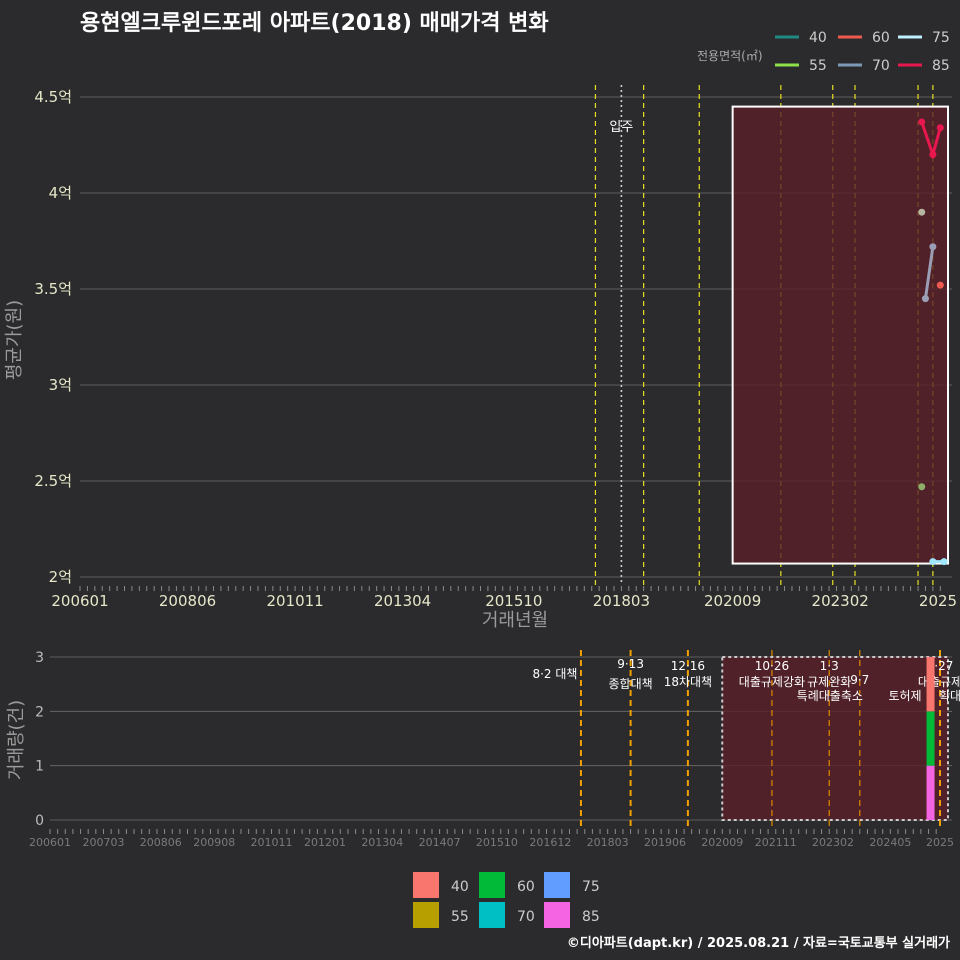 Image resolution: width=960 pixels, height=960 pixels. What do you see at coordinates (60, 193) in the screenshot?
I see `y-tick-label: 4억` at bounding box center [60, 193].